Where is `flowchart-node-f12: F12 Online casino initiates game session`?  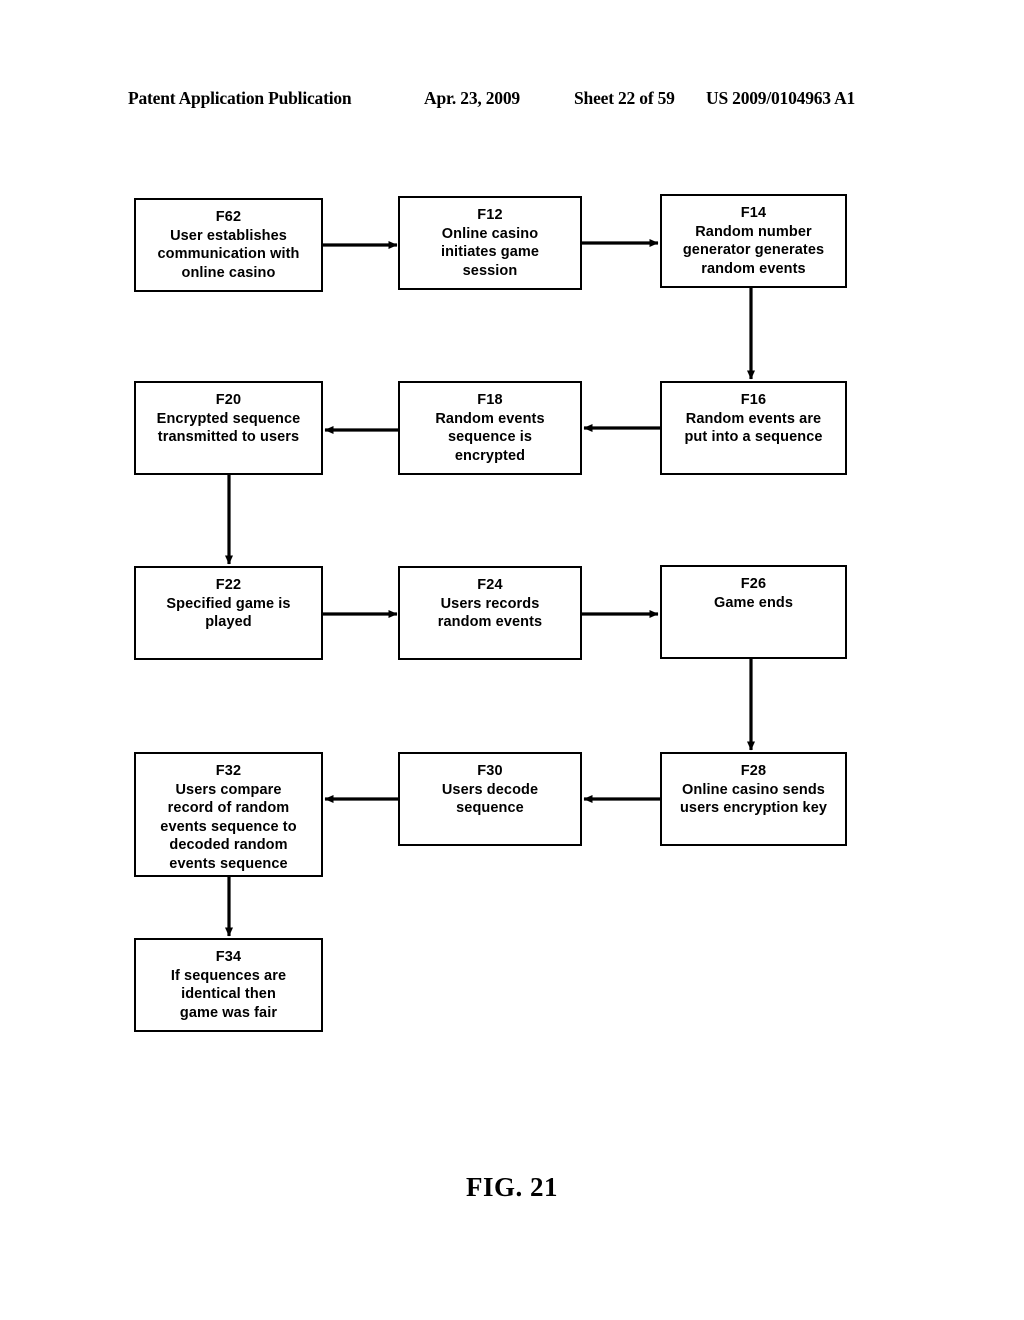 flowchart-node-f12: F12 Online casino initiates game session is located at coordinates (490, 243).